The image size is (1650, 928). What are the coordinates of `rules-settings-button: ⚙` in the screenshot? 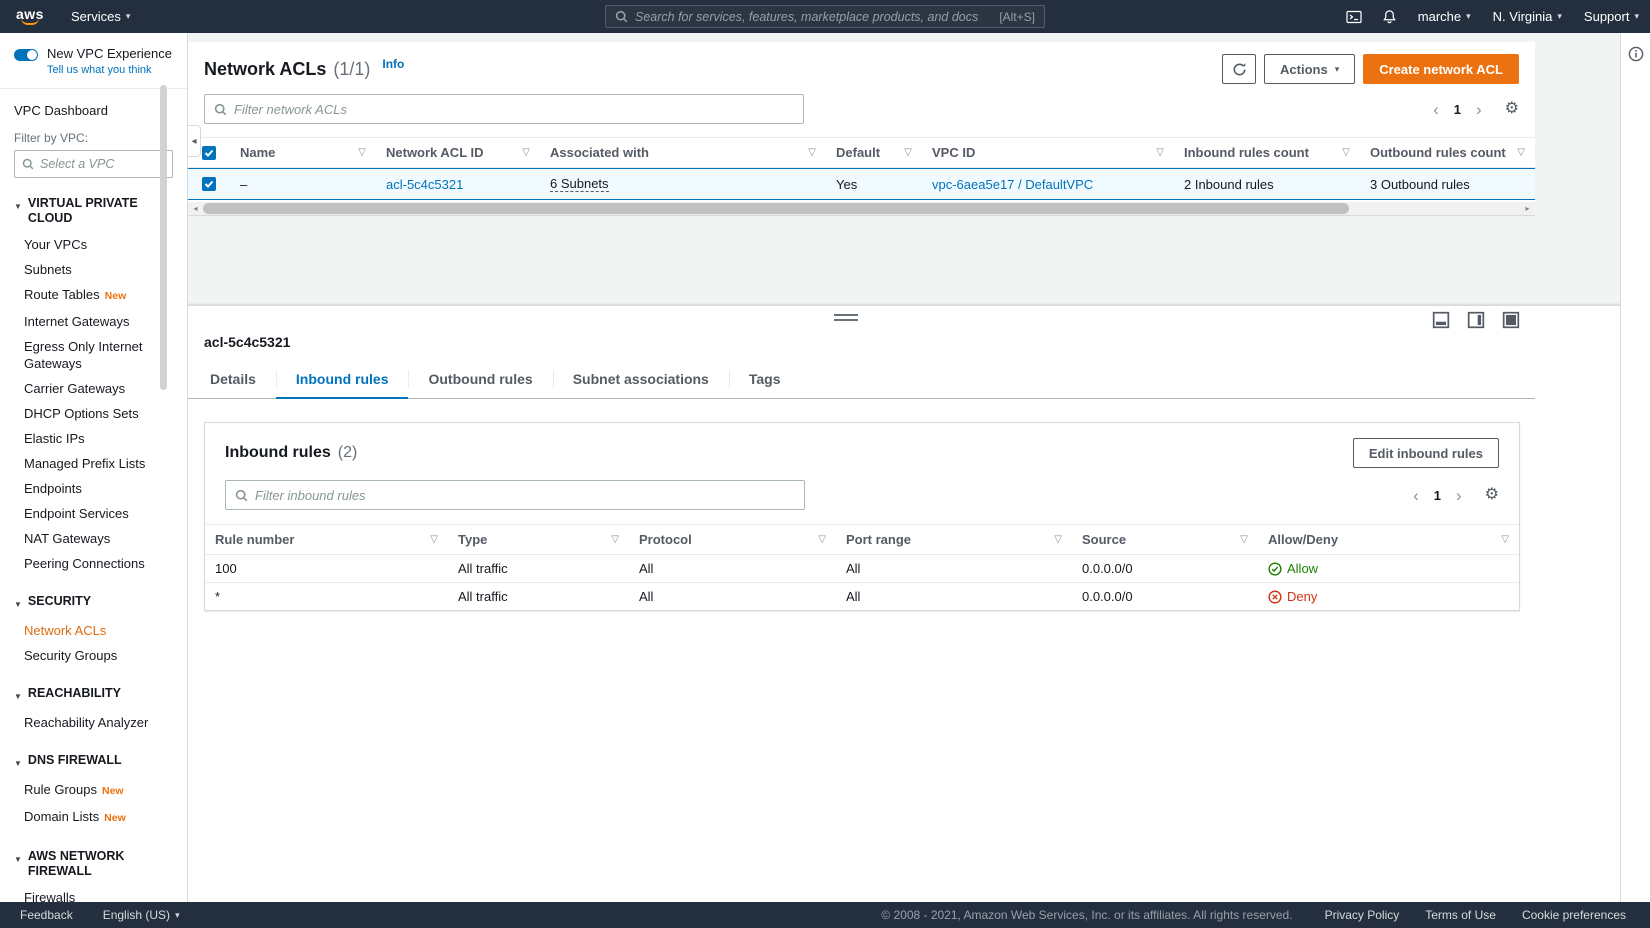 It's located at (1492, 495).